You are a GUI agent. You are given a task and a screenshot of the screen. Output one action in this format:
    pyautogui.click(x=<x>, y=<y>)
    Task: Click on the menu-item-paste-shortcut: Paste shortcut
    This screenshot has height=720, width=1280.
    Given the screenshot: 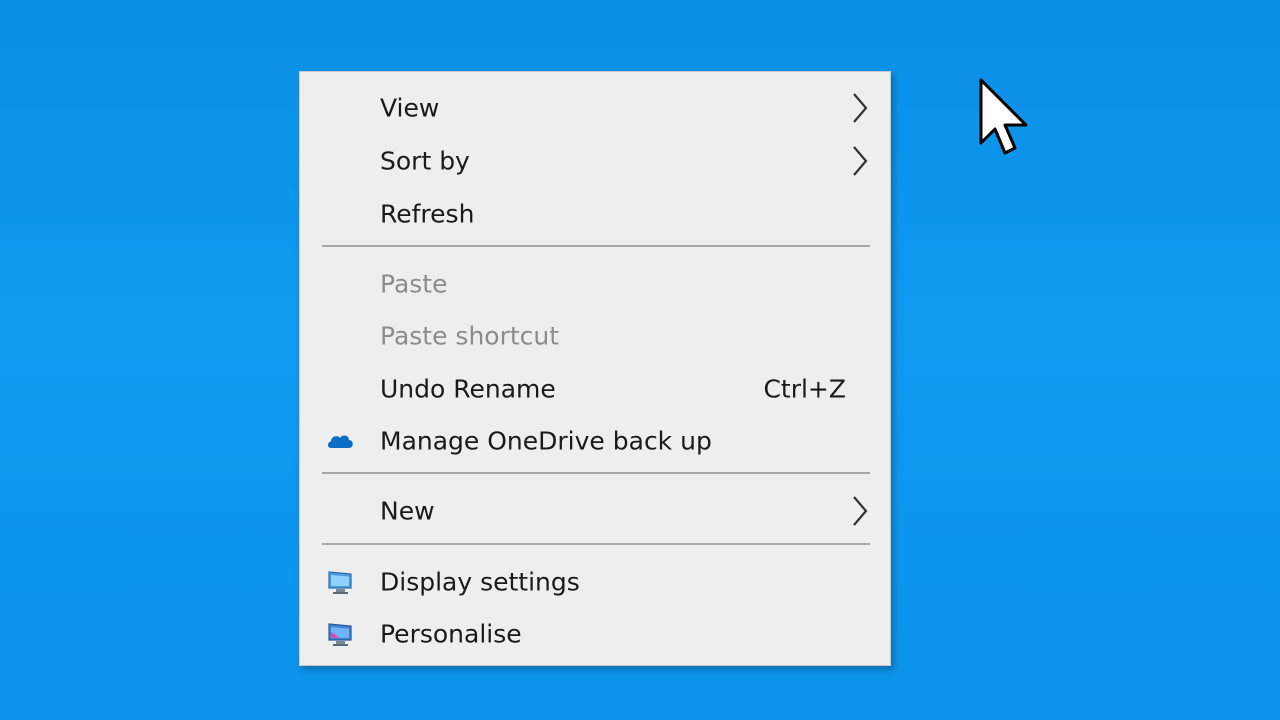 What is the action you would take?
    pyautogui.click(x=595, y=336)
    